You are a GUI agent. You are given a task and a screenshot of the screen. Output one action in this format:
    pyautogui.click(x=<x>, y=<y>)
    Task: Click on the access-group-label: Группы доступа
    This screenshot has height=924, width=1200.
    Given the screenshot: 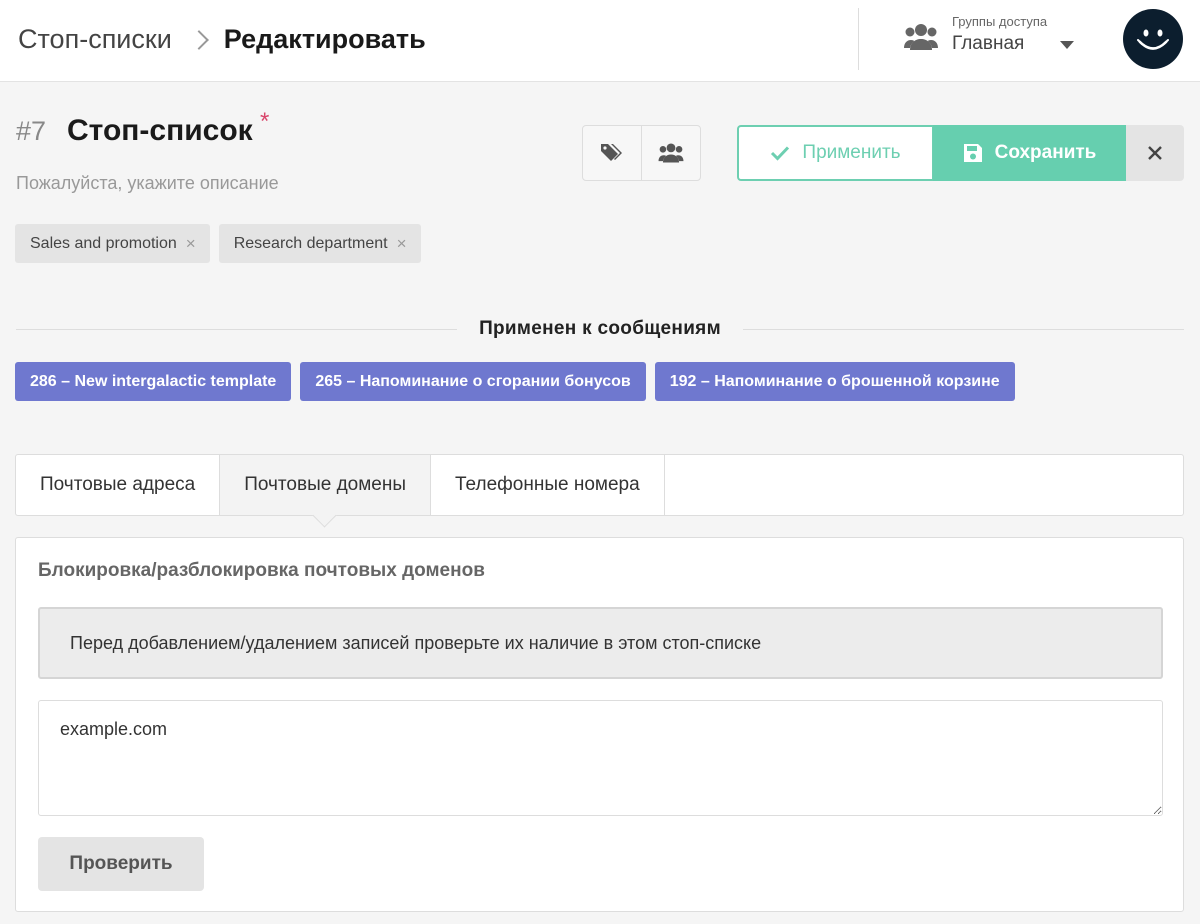 What is the action you would take?
    pyautogui.click(x=1000, y=21)
    